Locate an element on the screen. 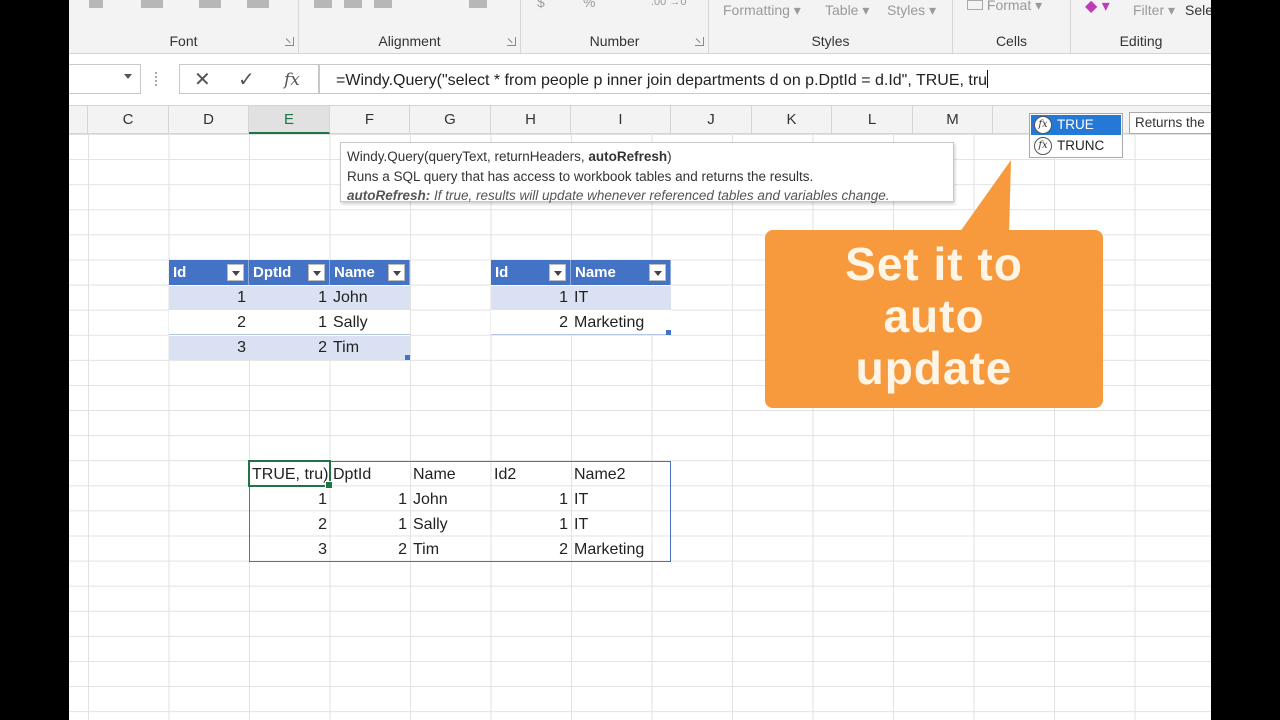 The image size is (1280, 720). column-header-j: J is located at coordinates (711, 120).